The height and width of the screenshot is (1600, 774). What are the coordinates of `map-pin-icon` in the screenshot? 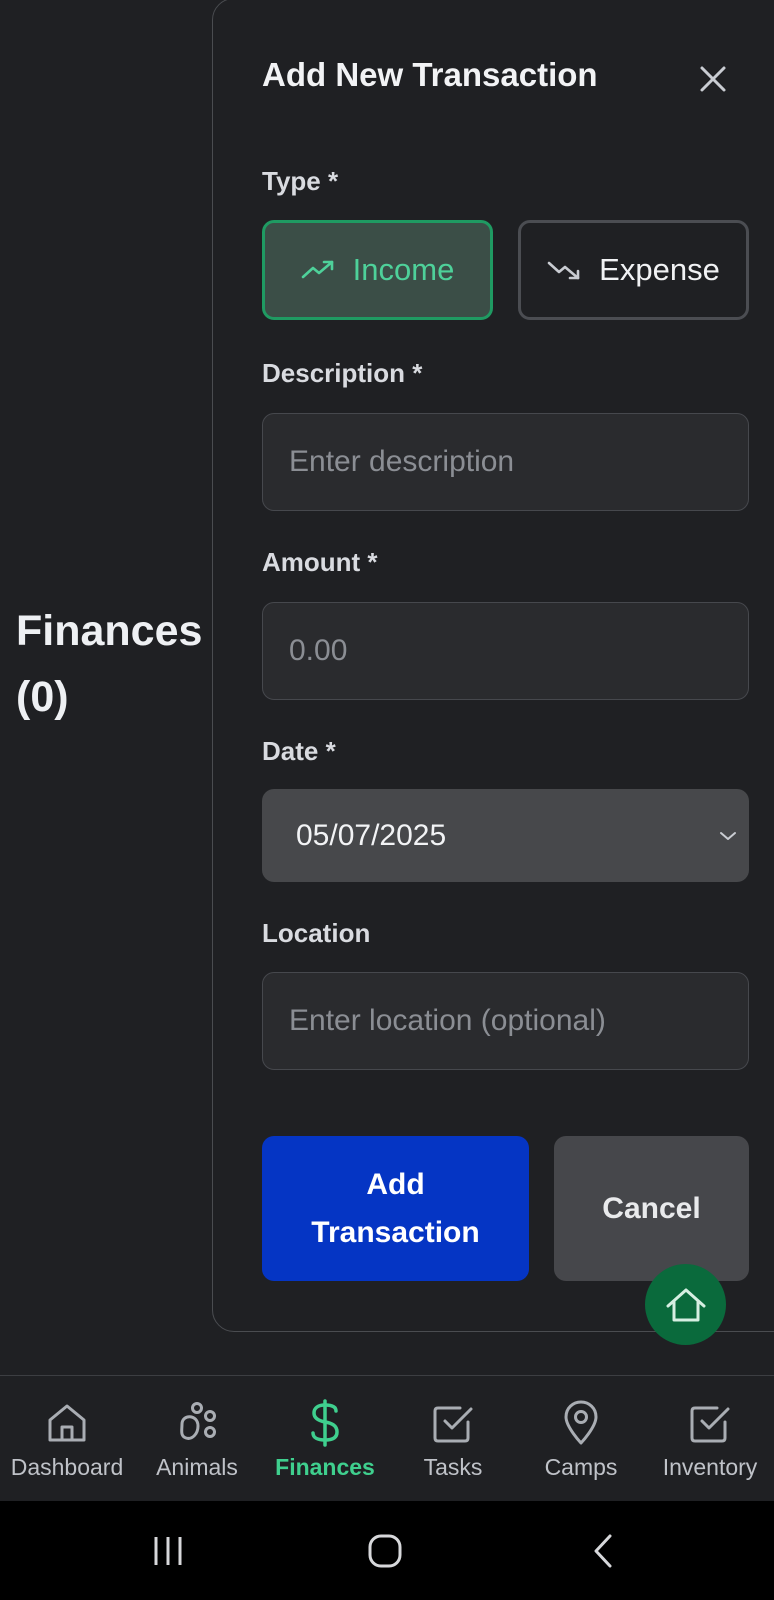 It's located at (581, 1422).